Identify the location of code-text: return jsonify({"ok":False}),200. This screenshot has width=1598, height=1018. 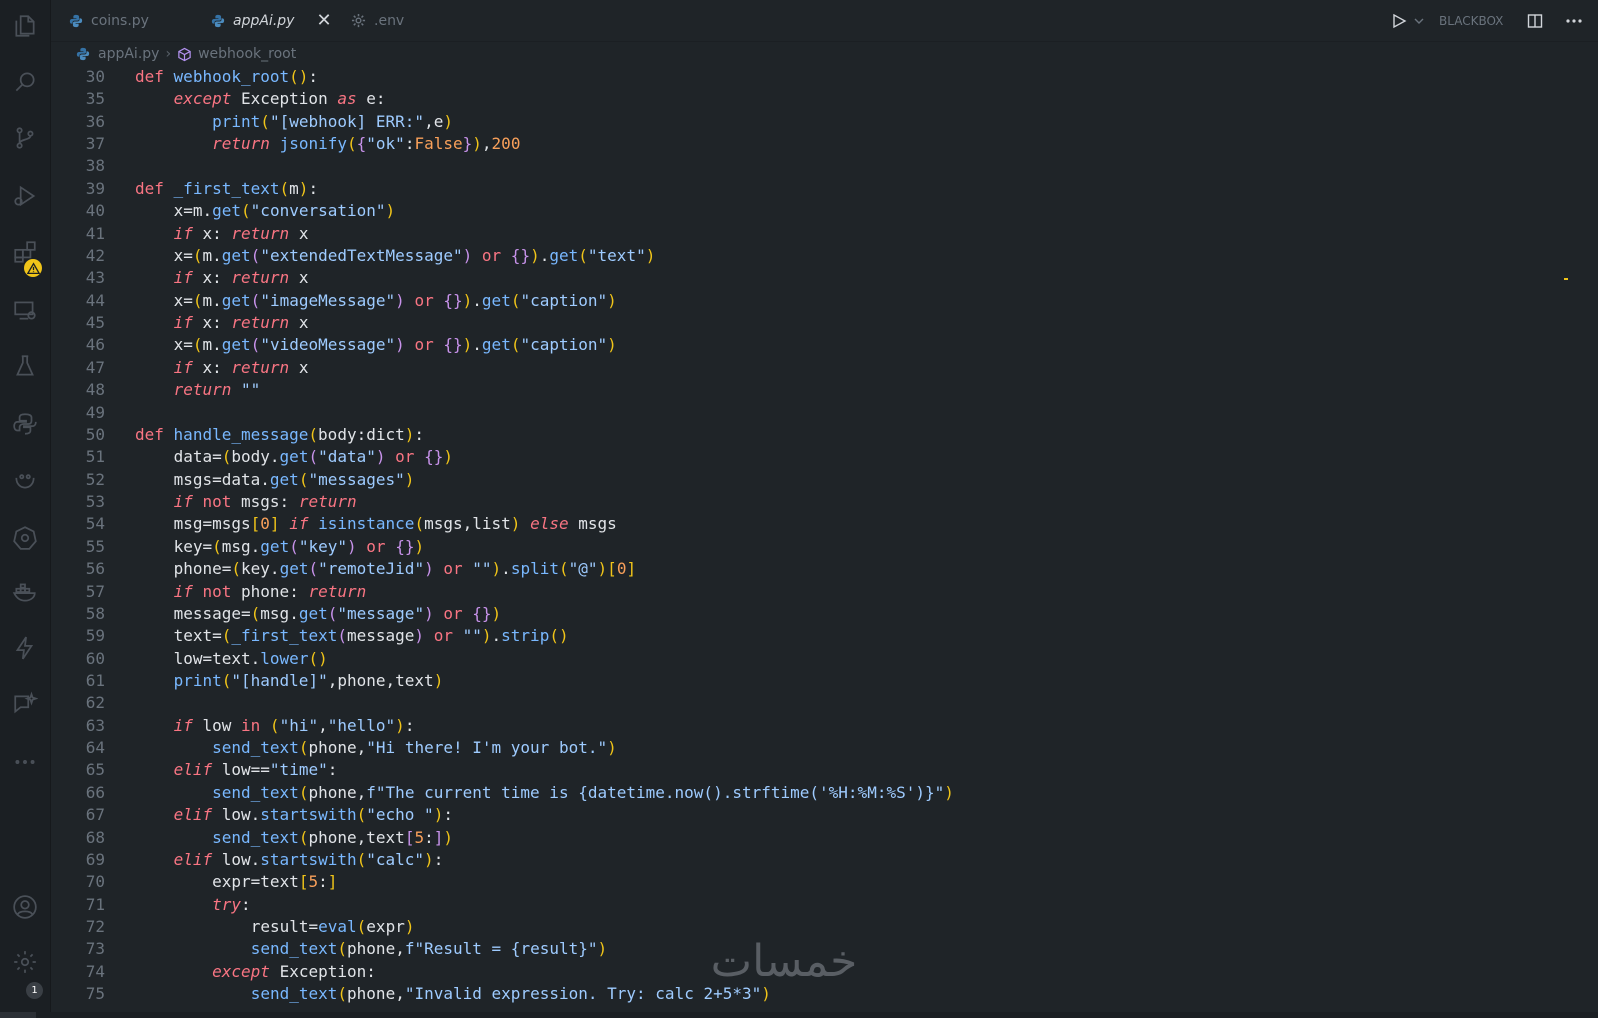
(366, 144).